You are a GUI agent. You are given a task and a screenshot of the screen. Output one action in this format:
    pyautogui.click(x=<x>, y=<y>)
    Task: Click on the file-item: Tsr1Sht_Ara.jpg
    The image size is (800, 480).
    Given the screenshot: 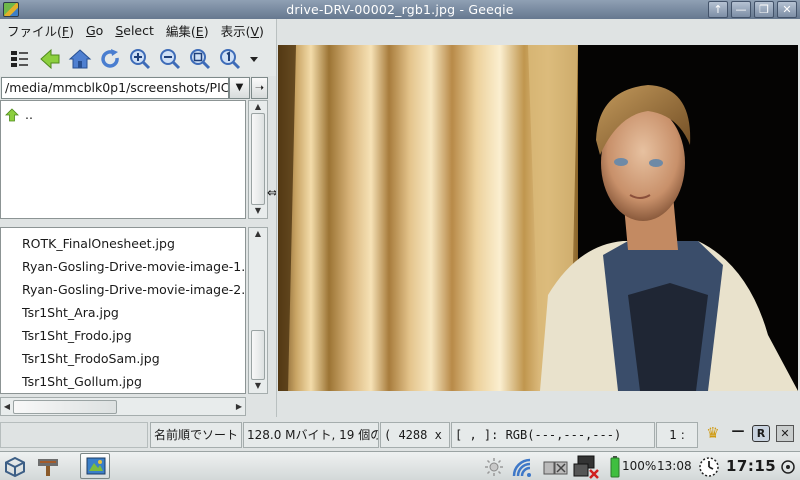 What is the action you would take?
    pyautogui.click(x=123, y=312)
    